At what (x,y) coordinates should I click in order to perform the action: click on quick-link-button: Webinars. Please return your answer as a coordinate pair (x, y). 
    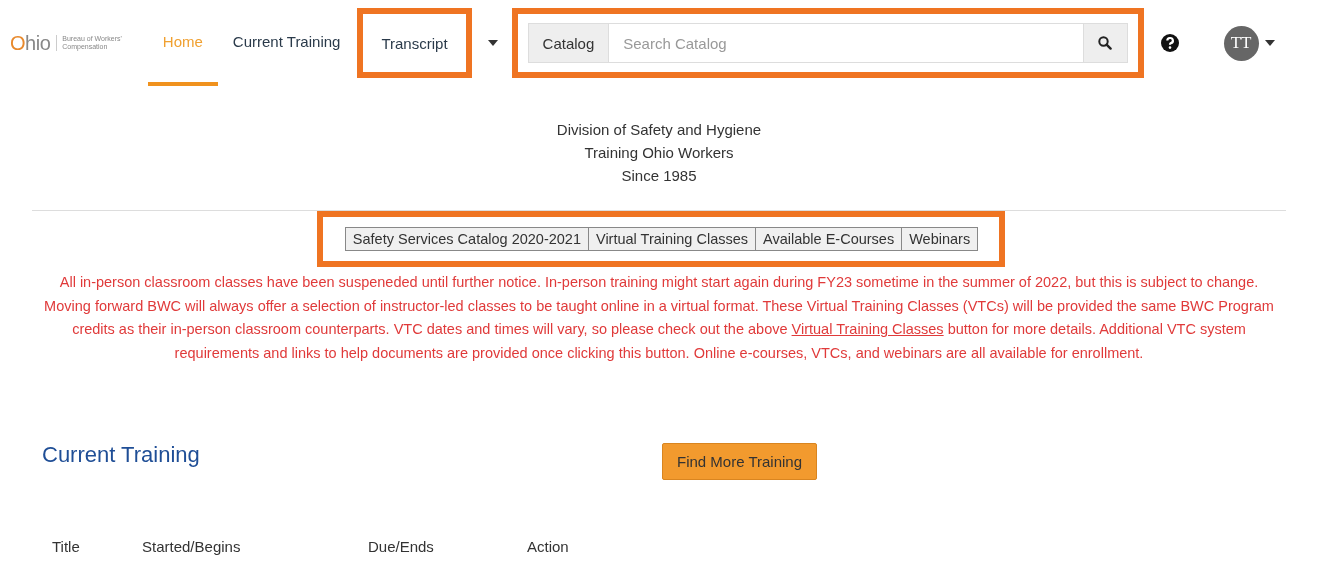
    Looking at the image, I should click on (940, 239).